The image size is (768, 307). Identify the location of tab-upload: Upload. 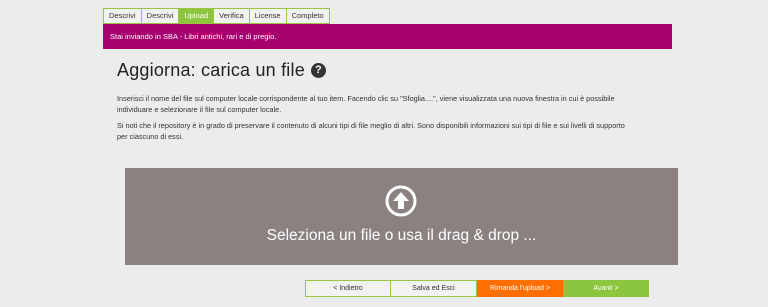
(196, 16).